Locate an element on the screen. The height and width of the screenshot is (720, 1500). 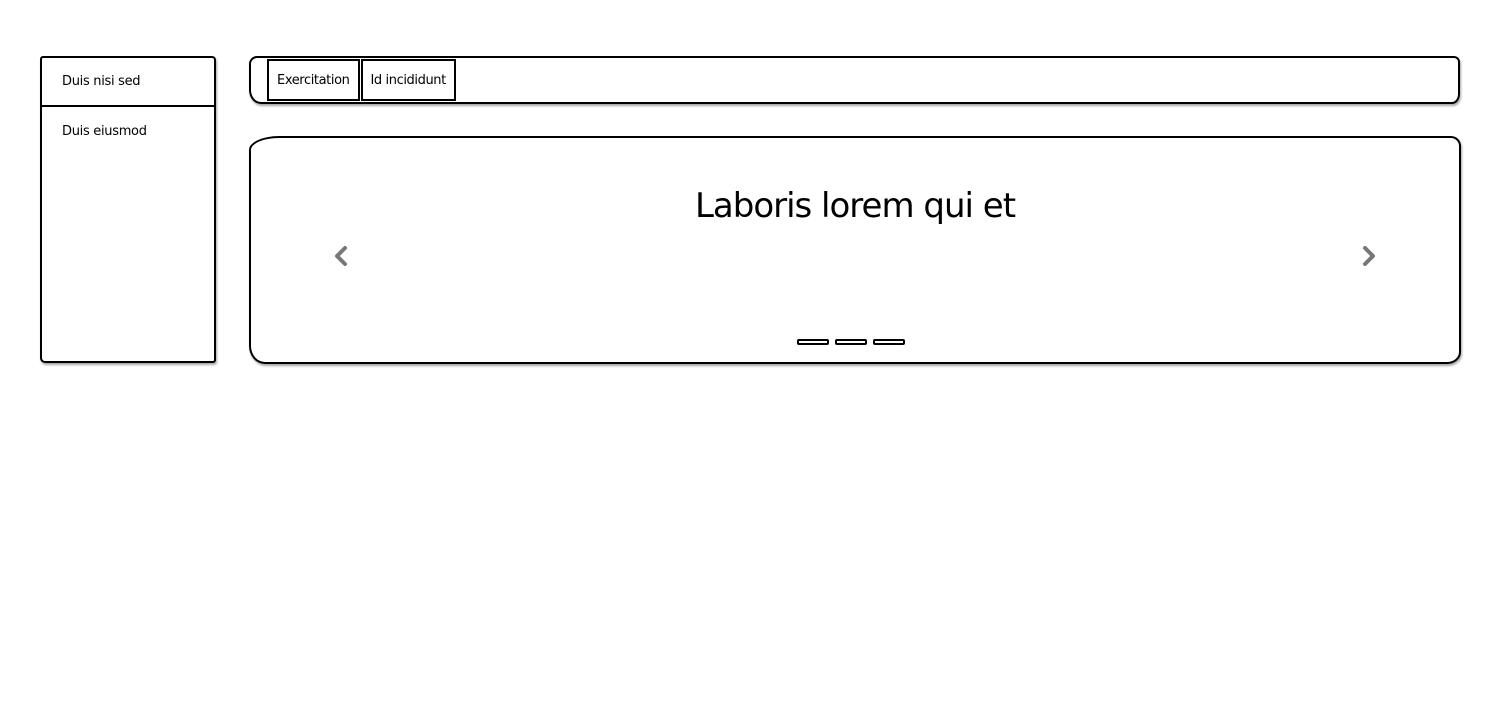
sidebar-item-label: Duis nisi sed is located at coordinates (101, 81).